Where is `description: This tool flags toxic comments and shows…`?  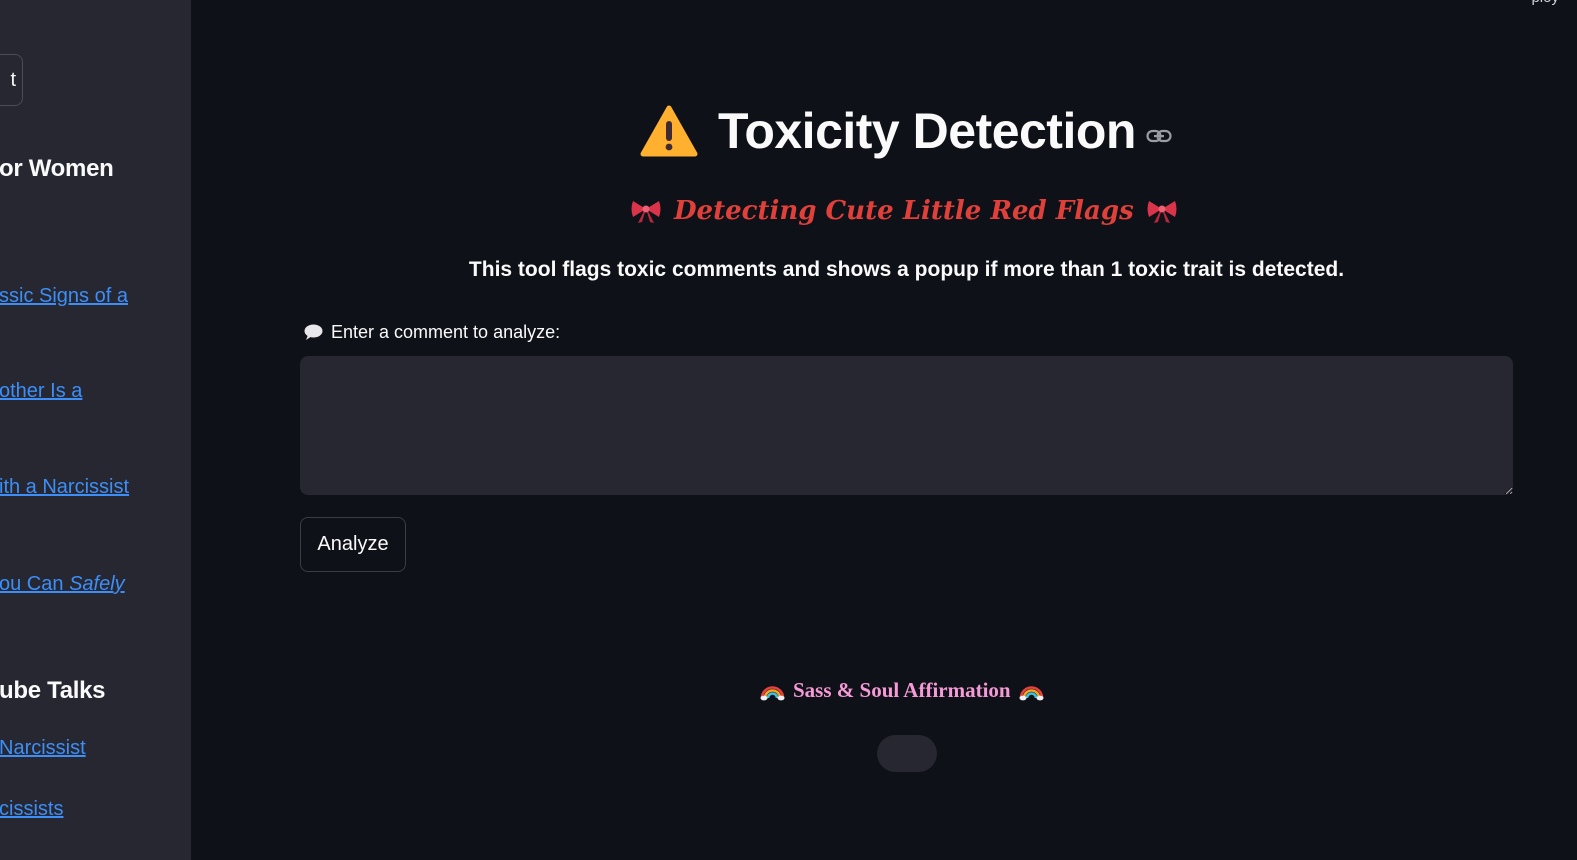 description: This tool flags toxic comments and shows… is located at coordinates (906, 269).